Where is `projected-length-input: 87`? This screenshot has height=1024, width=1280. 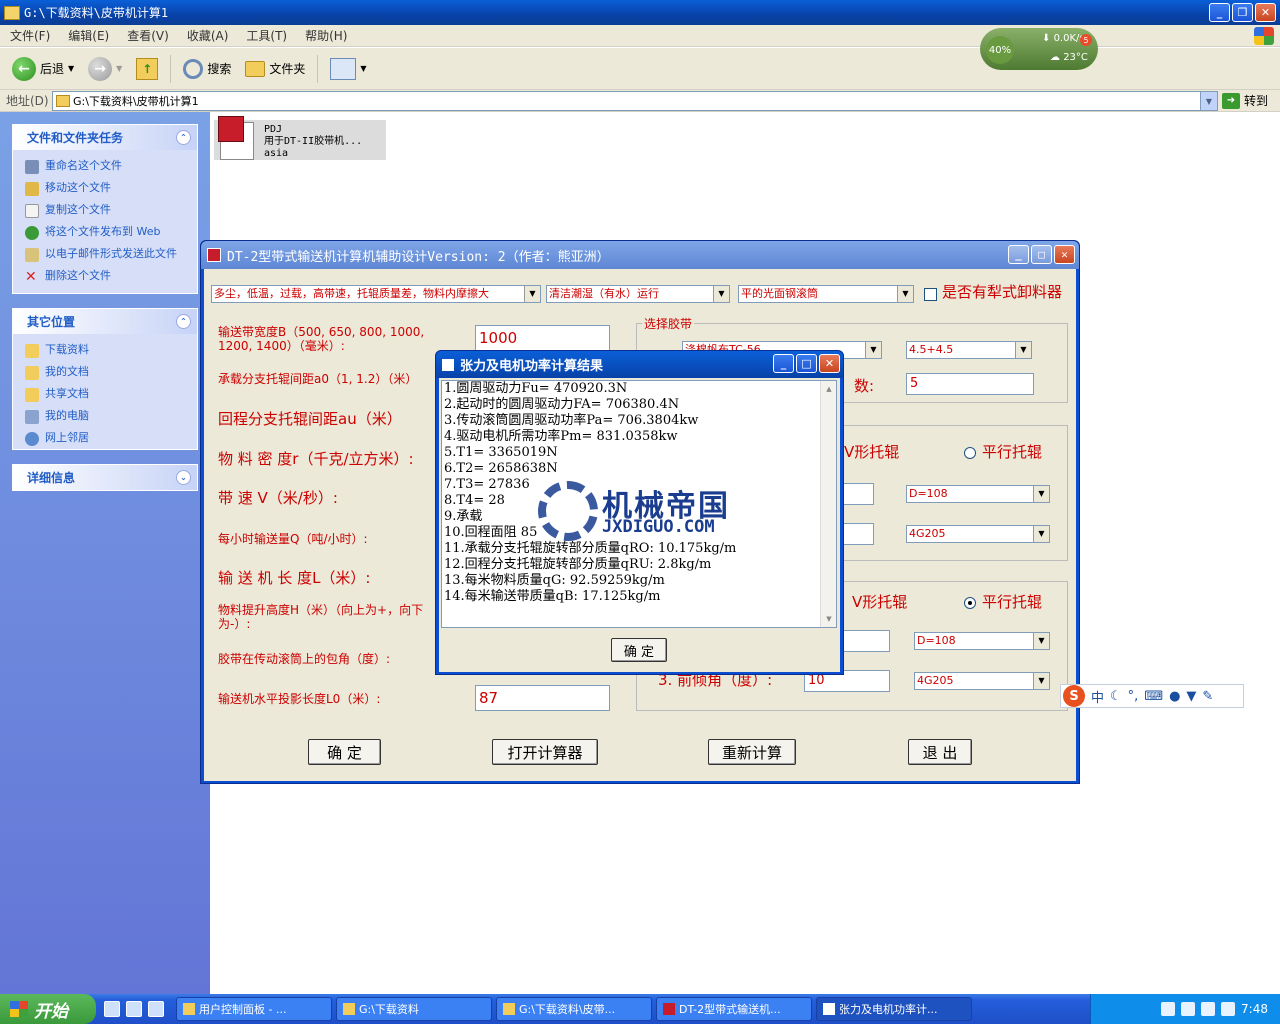 projected-length-input: 87 is located at coordinates (542, 698).